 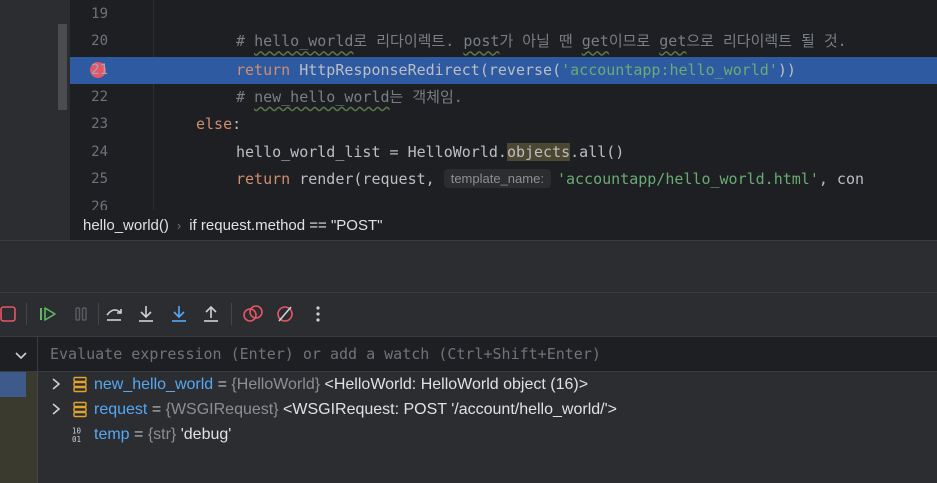 I want to click on line-number: 25, so click(x=99, y=179).